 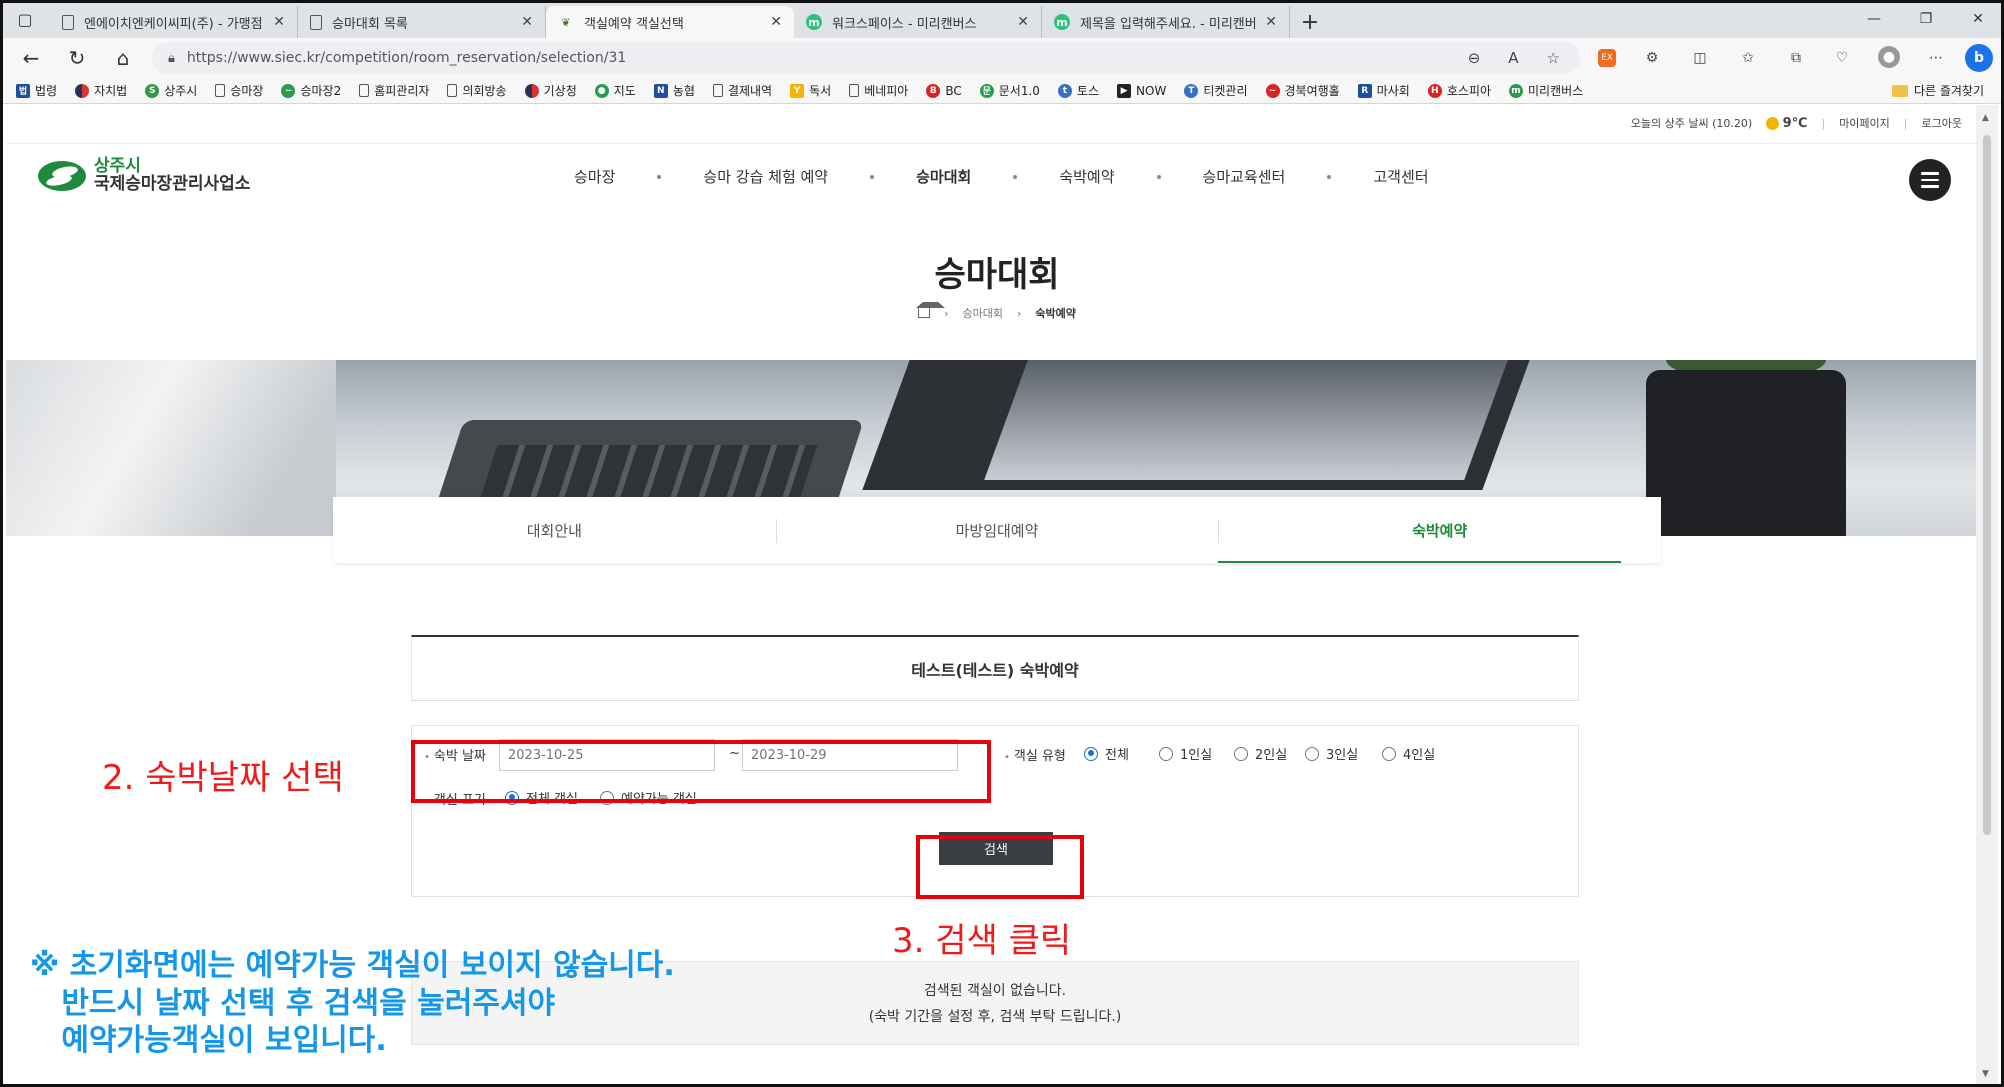 I want to click on bookmark-item: N 농협, so click(x=674, y=90).